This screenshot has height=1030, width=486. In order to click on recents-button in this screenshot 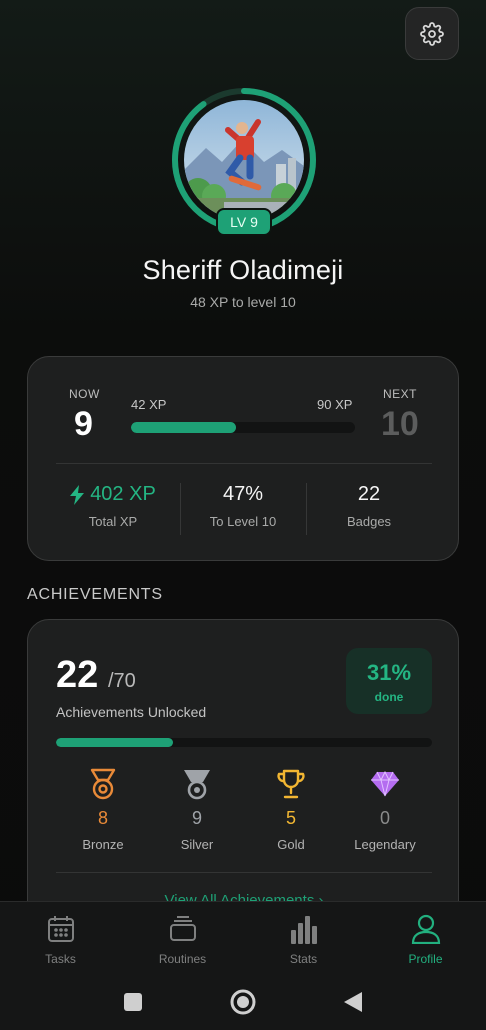, I will do `click(133, 1002)`.